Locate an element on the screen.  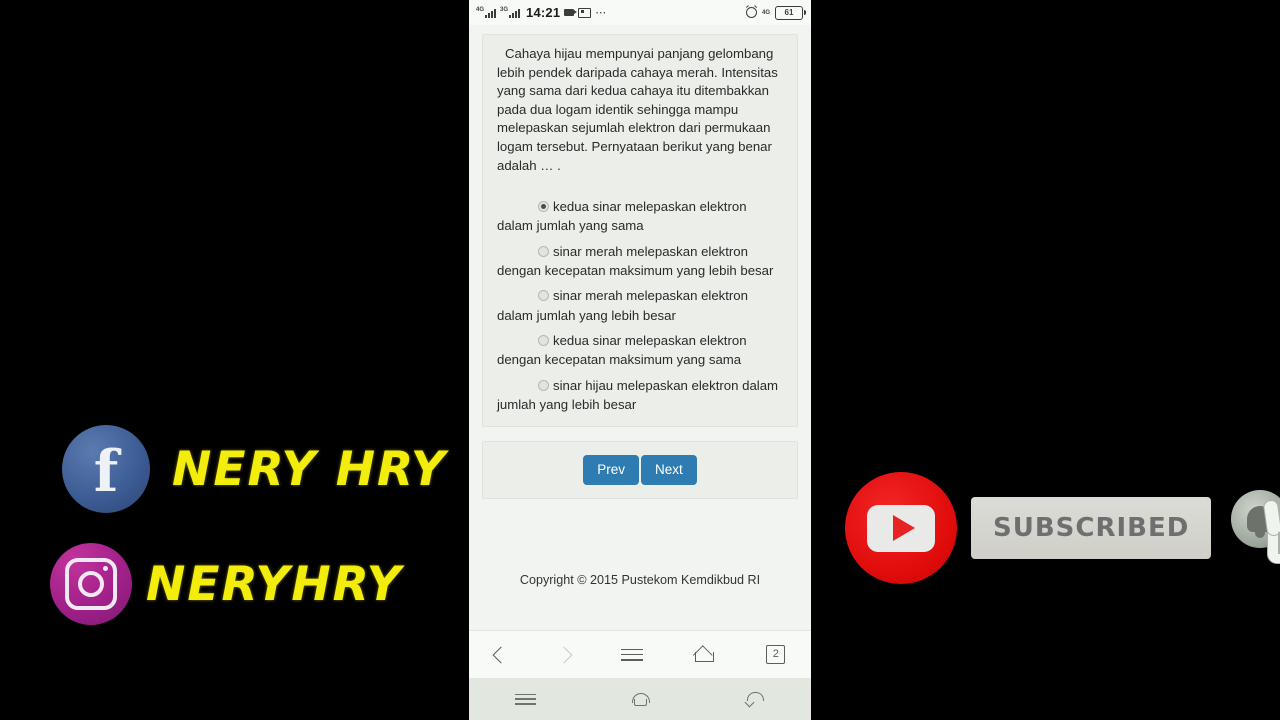
video-capture-icon is located at coordinates (585, 12).